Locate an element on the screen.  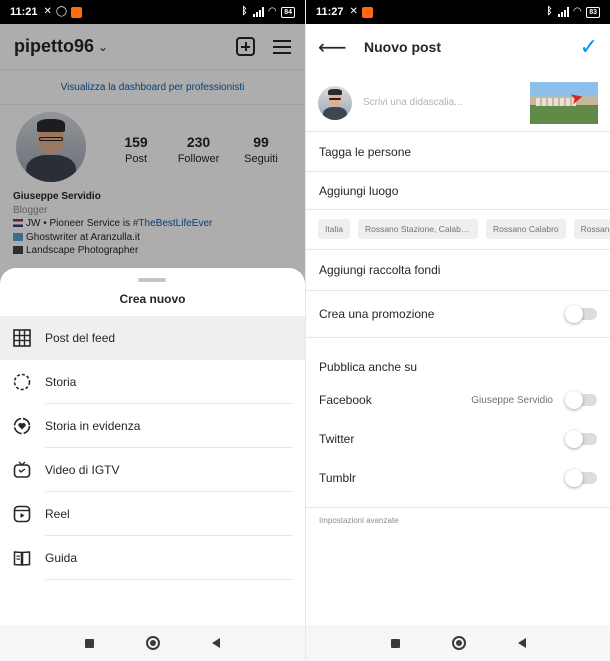
option-highlight: Storia in evidenza is located at coordinates (152, 426).